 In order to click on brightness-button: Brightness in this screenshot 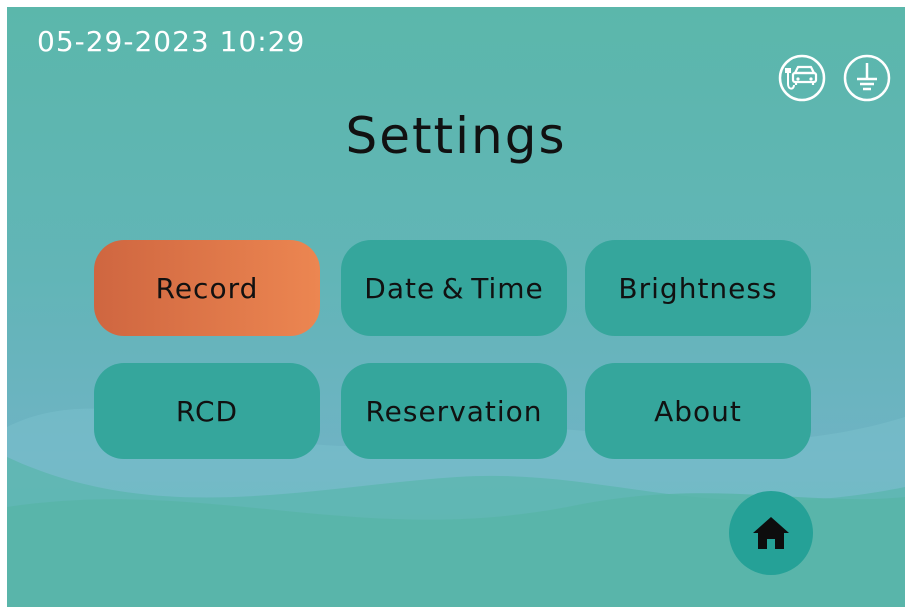, I will do `click(698, 288)`.